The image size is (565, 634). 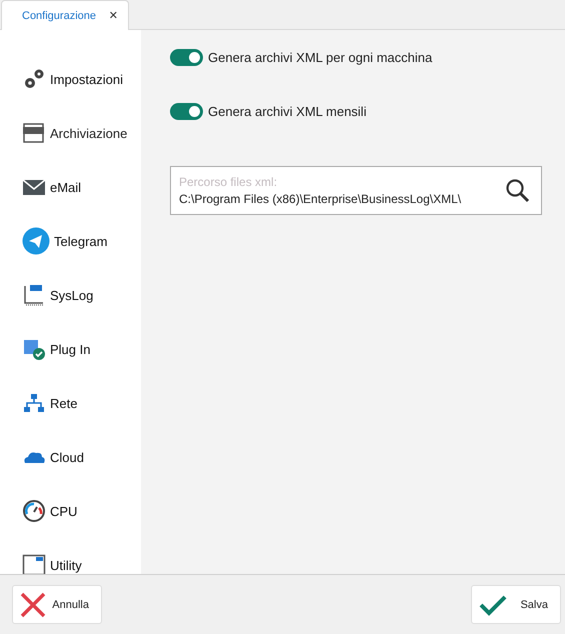 I want to click on close-icon: ✕, so click(x=113, y=15).